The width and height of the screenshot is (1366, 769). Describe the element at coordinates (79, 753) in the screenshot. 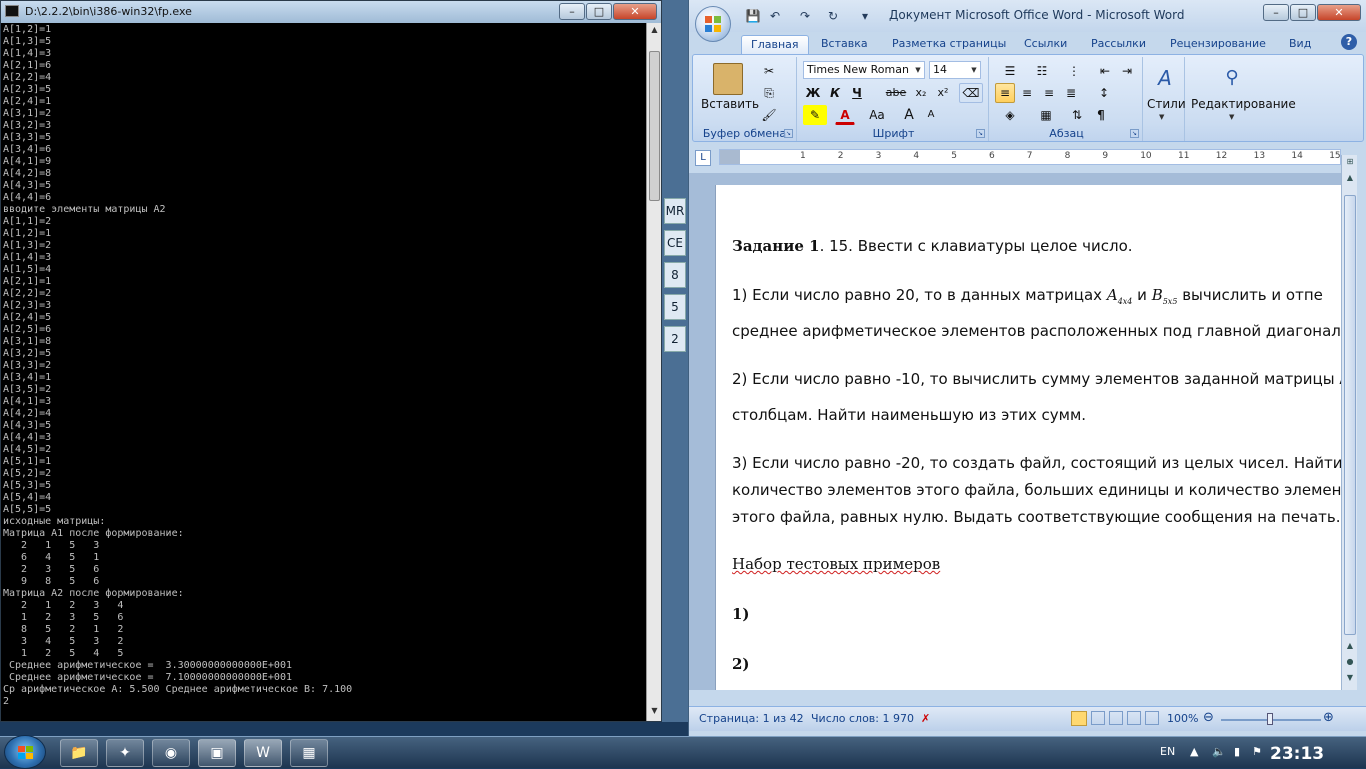

I see `explorer-taskbar-icon: 📁` at that location.